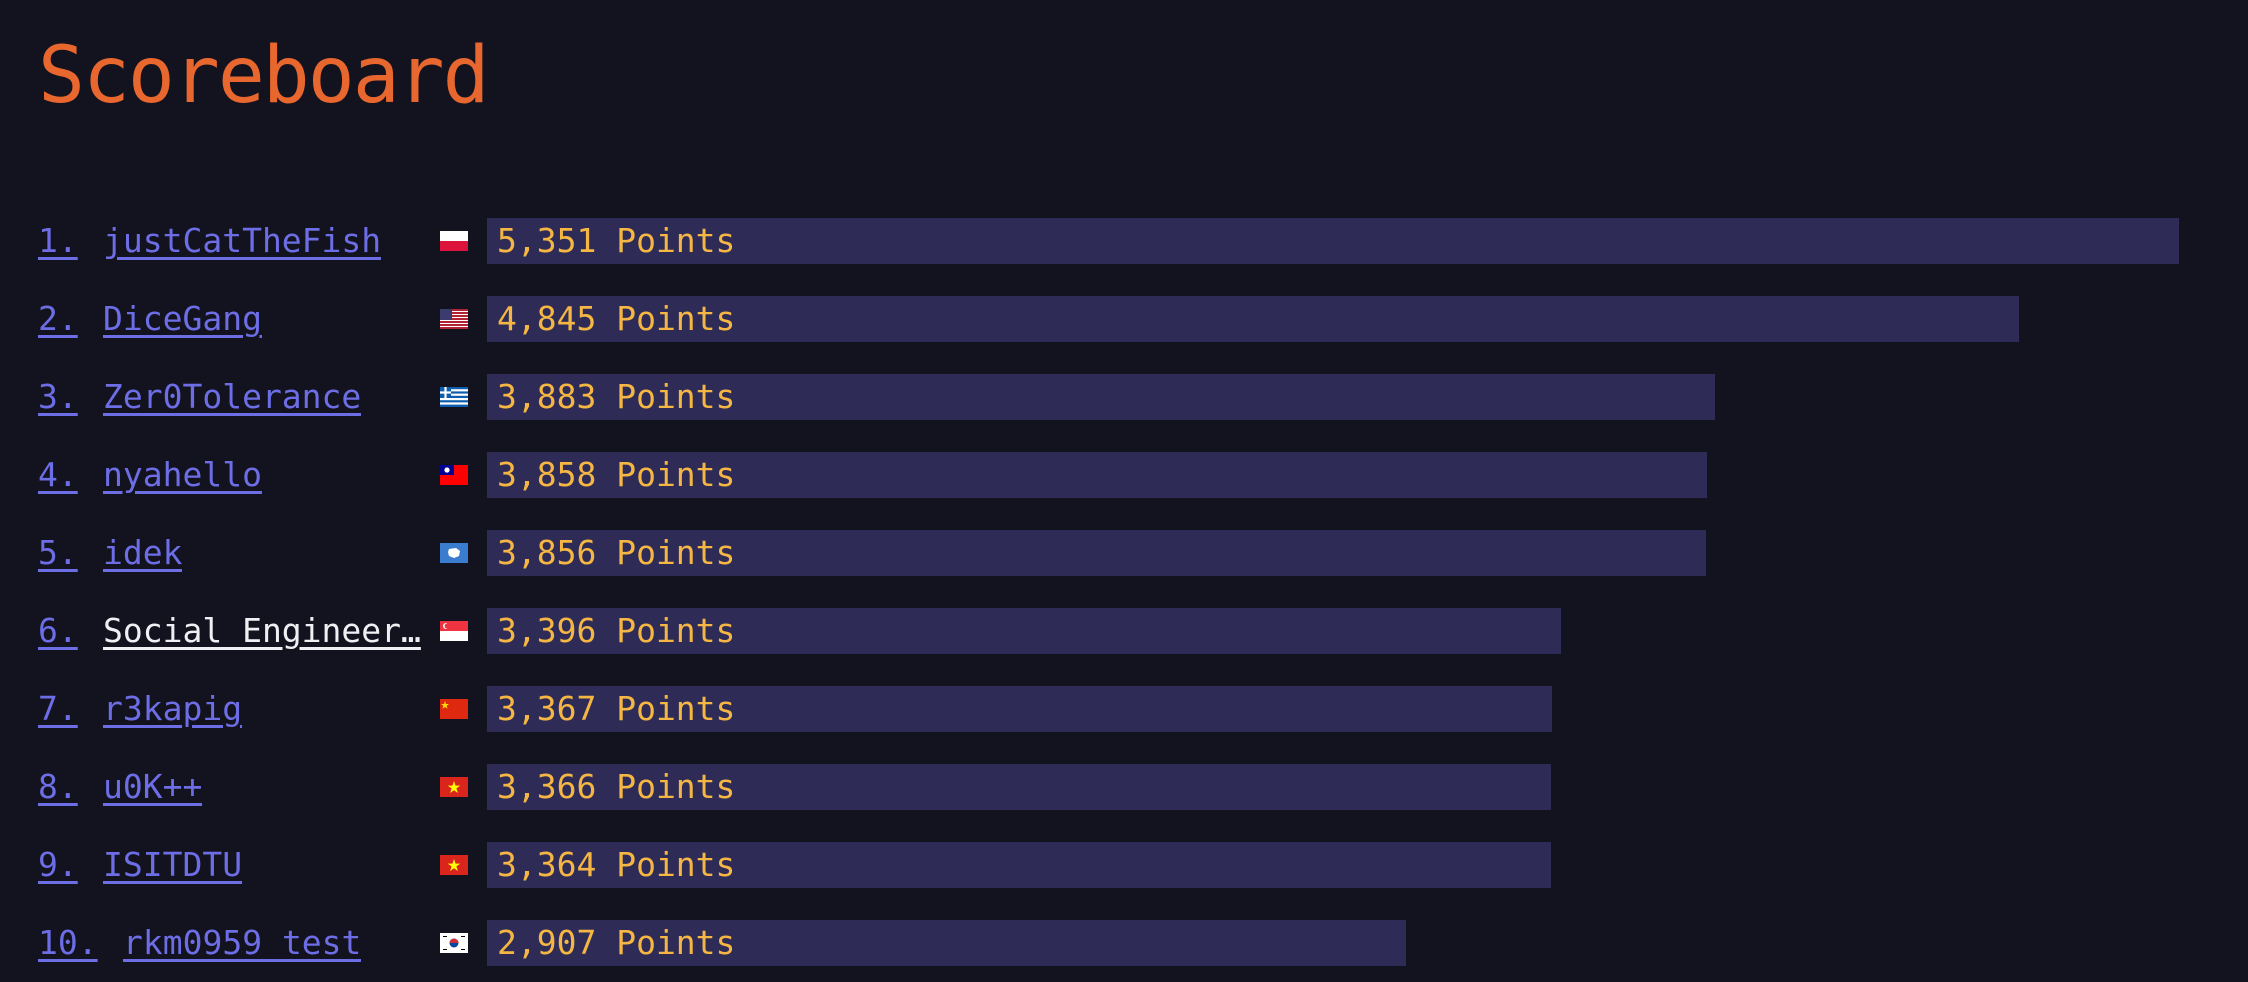  I want to click on points-label: 4,845 Points, so click(616, 318).